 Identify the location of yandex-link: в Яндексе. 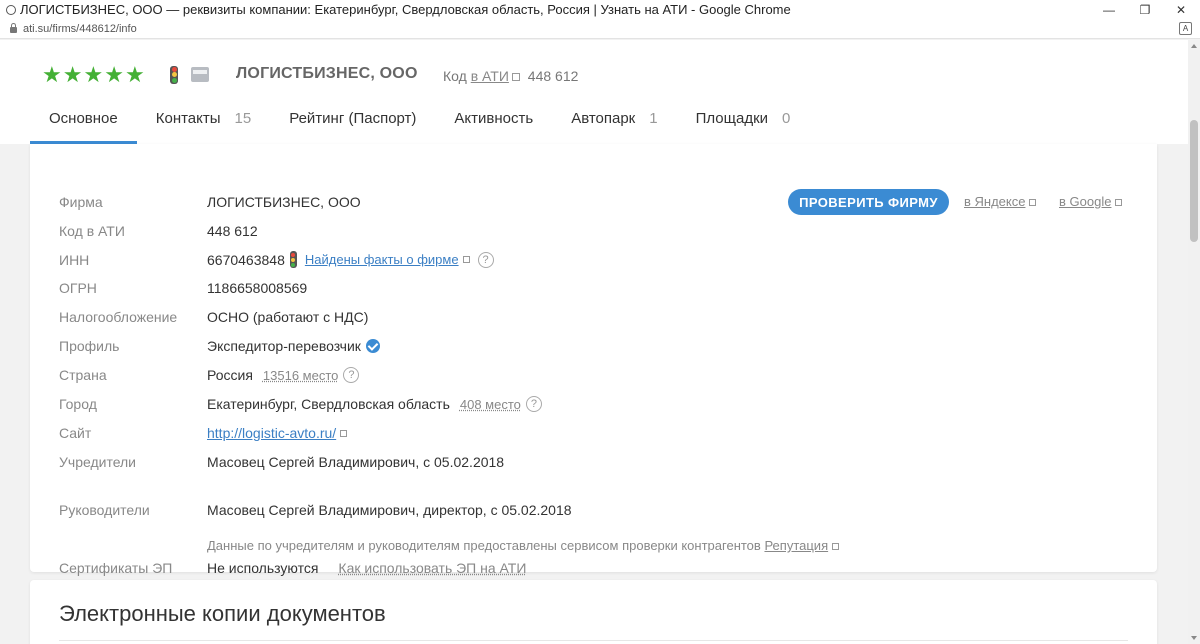
(1000, 201).